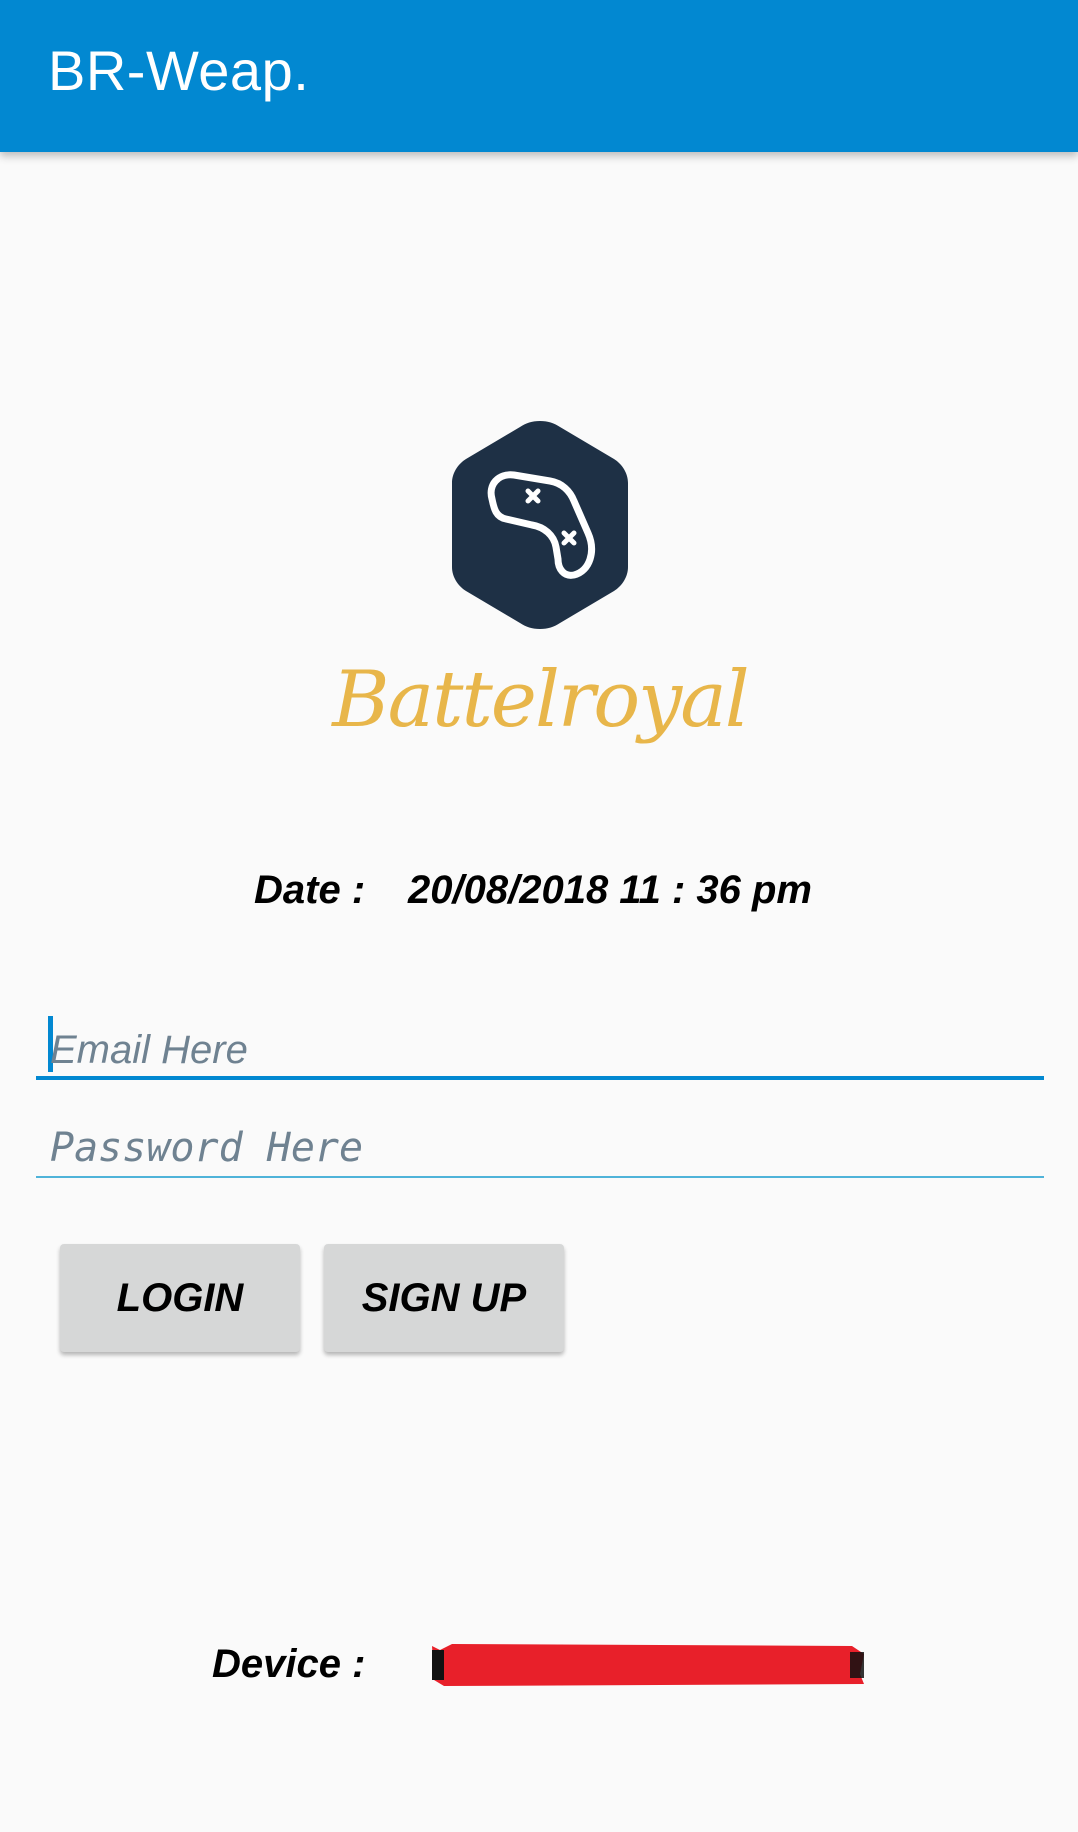 The image size is (1078, 1832). I want to click on gamepad-hexagon-icon, so click(540, 525).